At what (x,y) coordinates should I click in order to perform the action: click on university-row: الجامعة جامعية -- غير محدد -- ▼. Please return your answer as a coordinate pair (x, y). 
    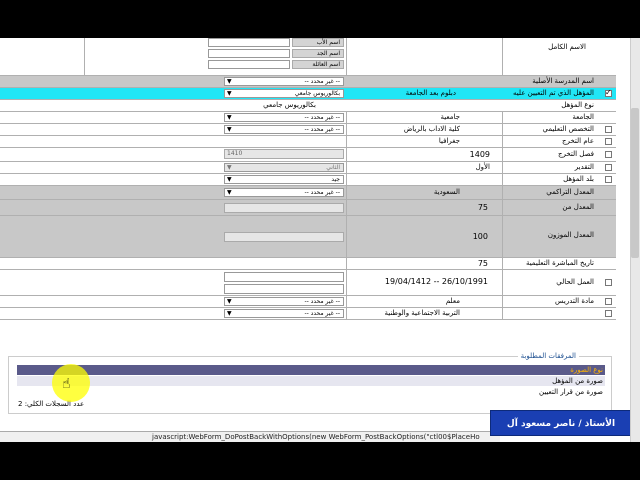
    Looking at the image, I should click on (308, 118).